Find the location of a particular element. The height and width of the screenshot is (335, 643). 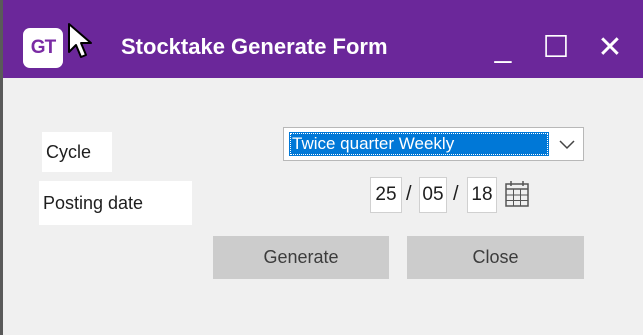

minimize-icon: _ is located at coordinates (503, 47).